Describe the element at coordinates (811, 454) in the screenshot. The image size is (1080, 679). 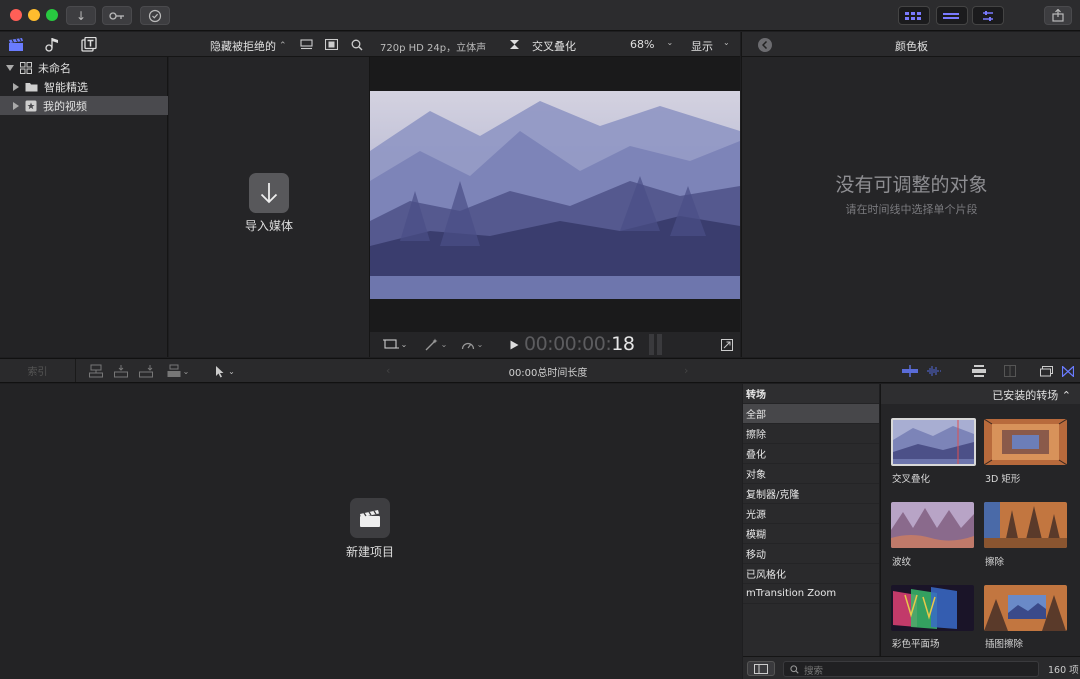
I see `category-dissolves: 叠化` at that location.